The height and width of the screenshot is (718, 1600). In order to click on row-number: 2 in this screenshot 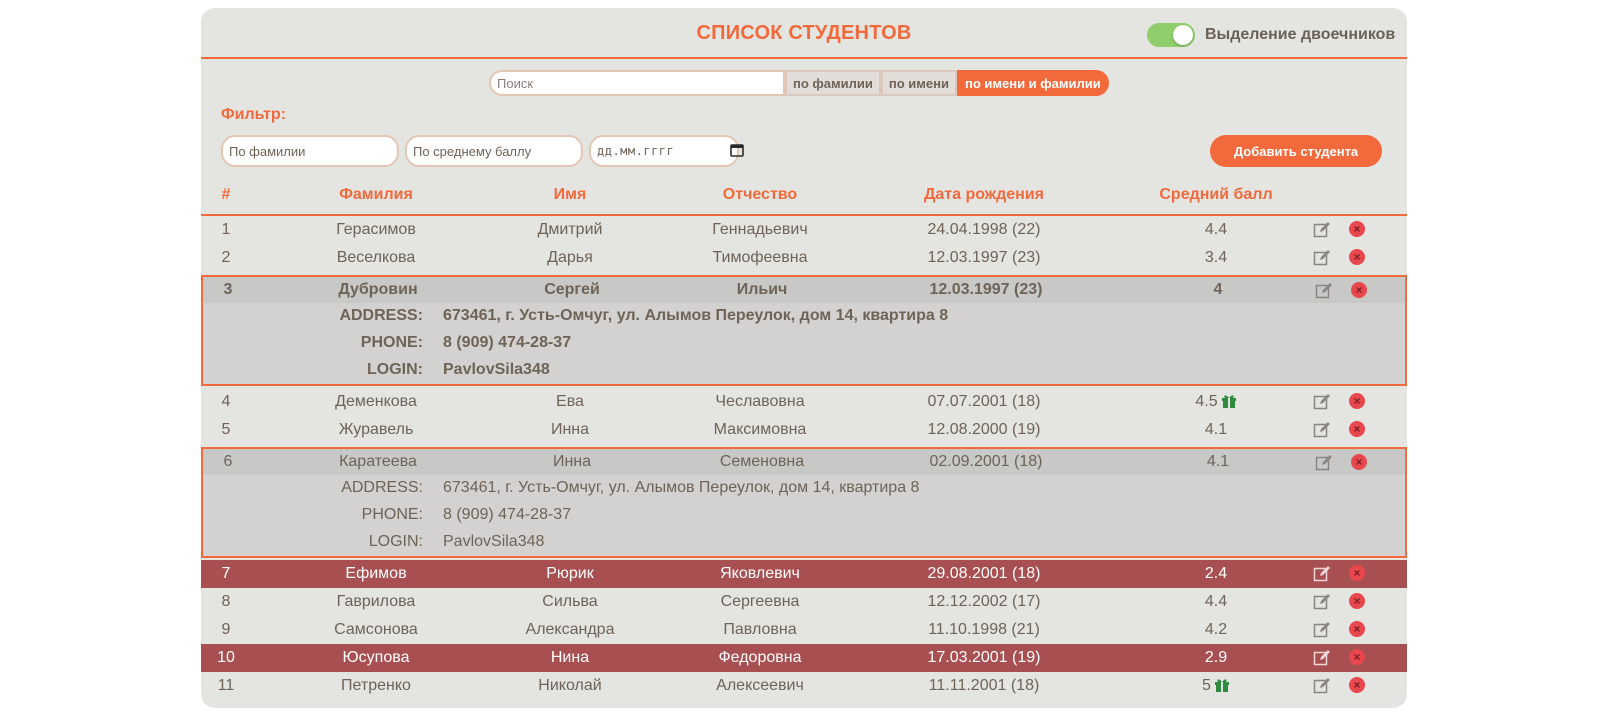, I will do `click(226, 258)`.